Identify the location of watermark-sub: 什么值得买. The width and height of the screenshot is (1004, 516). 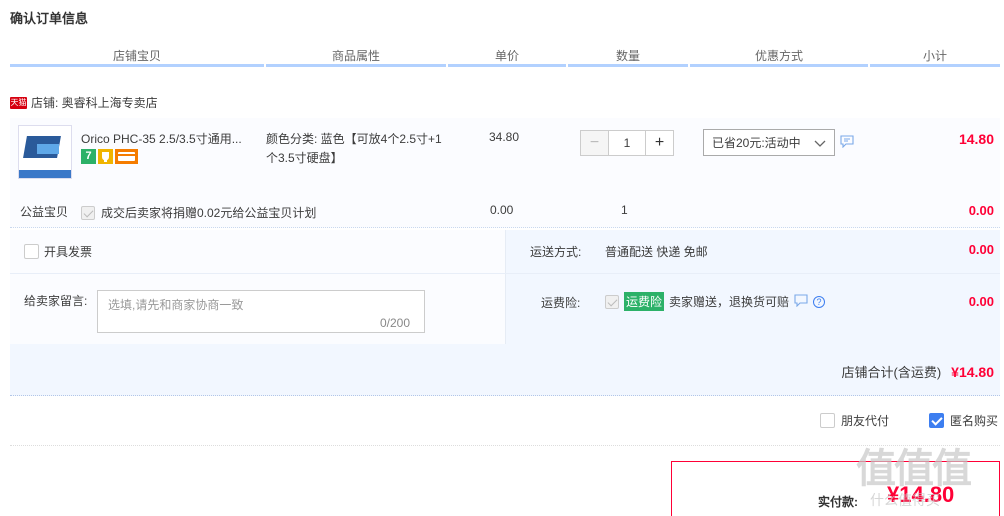
(905, 500).